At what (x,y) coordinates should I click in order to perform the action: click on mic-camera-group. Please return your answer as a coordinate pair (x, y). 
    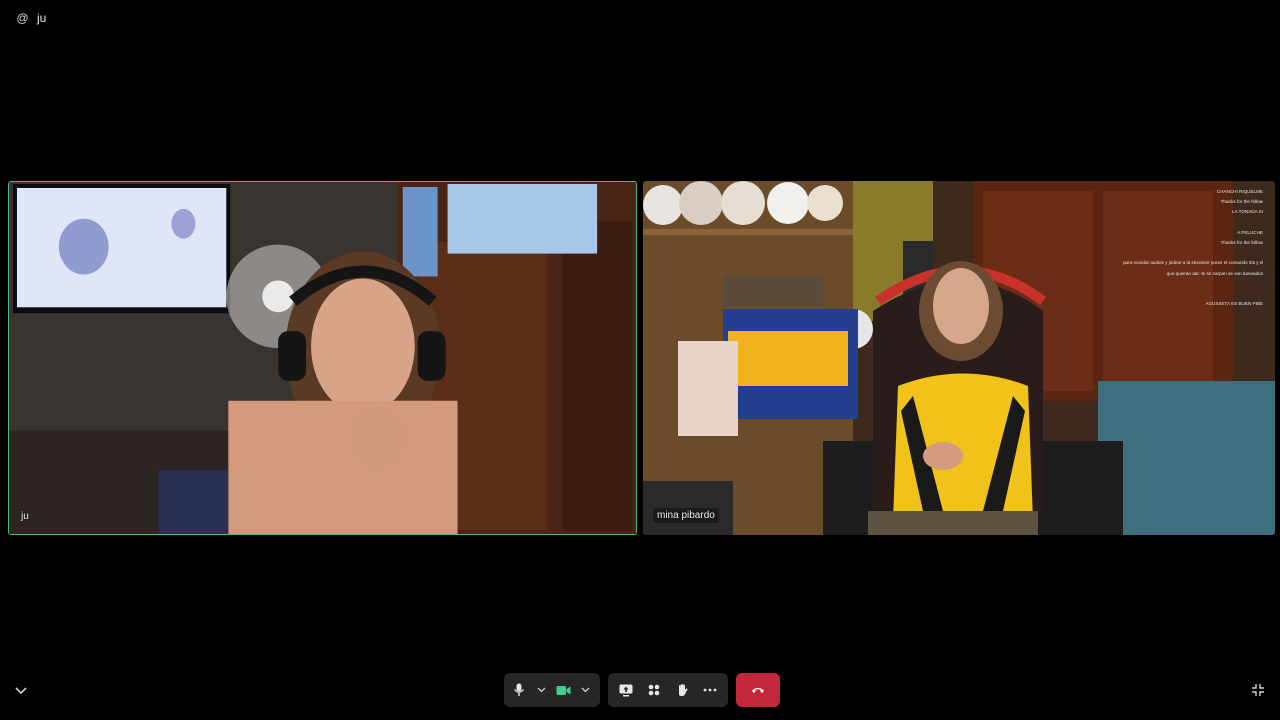
    Looking at the image, I should click on (552, 690).